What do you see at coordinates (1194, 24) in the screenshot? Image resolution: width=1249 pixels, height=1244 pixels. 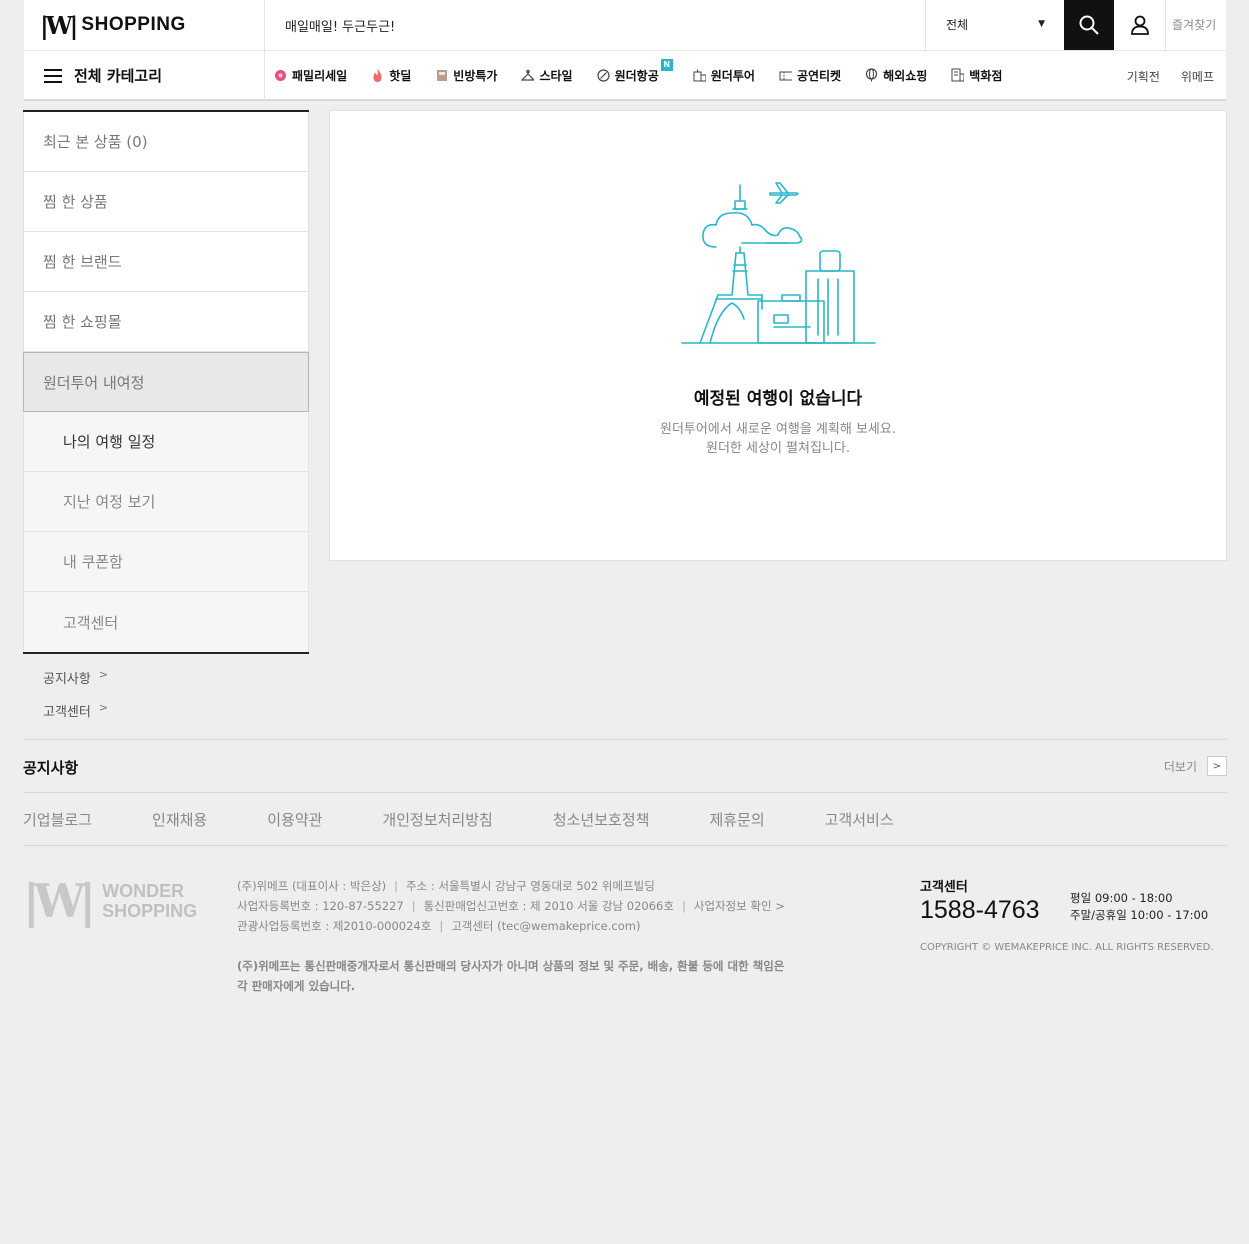 I see `favorites-link: 즐겨찾기` at bounding box center [1194, 24].